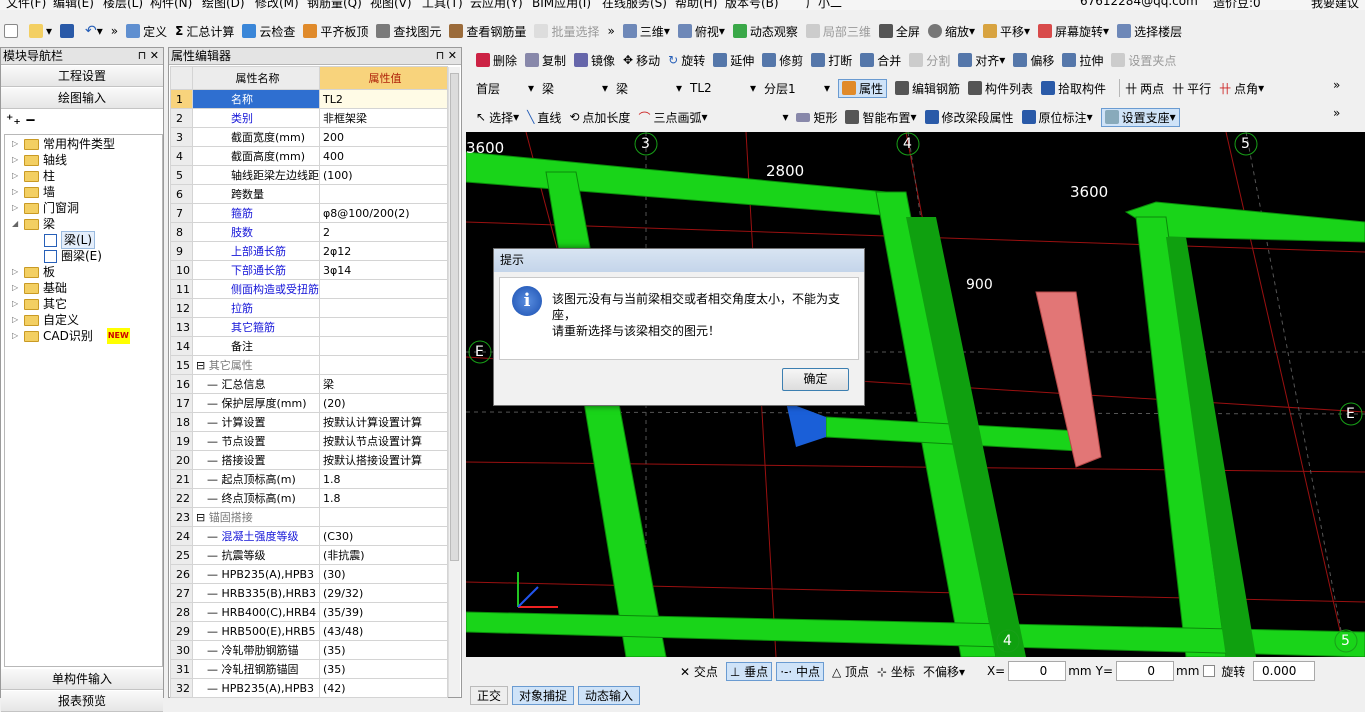 The width and height of the screenshot is (1365, 712). I want to click on property-scrollbar, so click(454, 382).